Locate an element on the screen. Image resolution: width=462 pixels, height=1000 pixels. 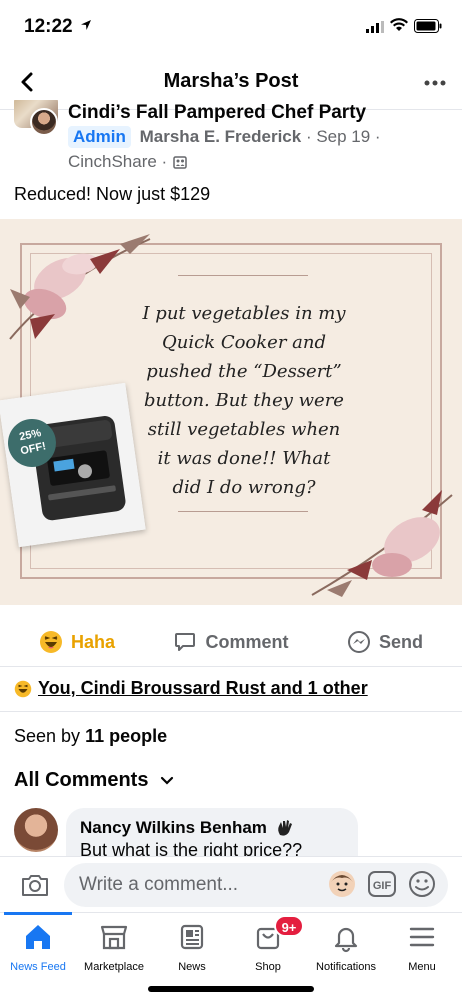
seen-by: Seen by 11 people is located at coordinates (90, 736).